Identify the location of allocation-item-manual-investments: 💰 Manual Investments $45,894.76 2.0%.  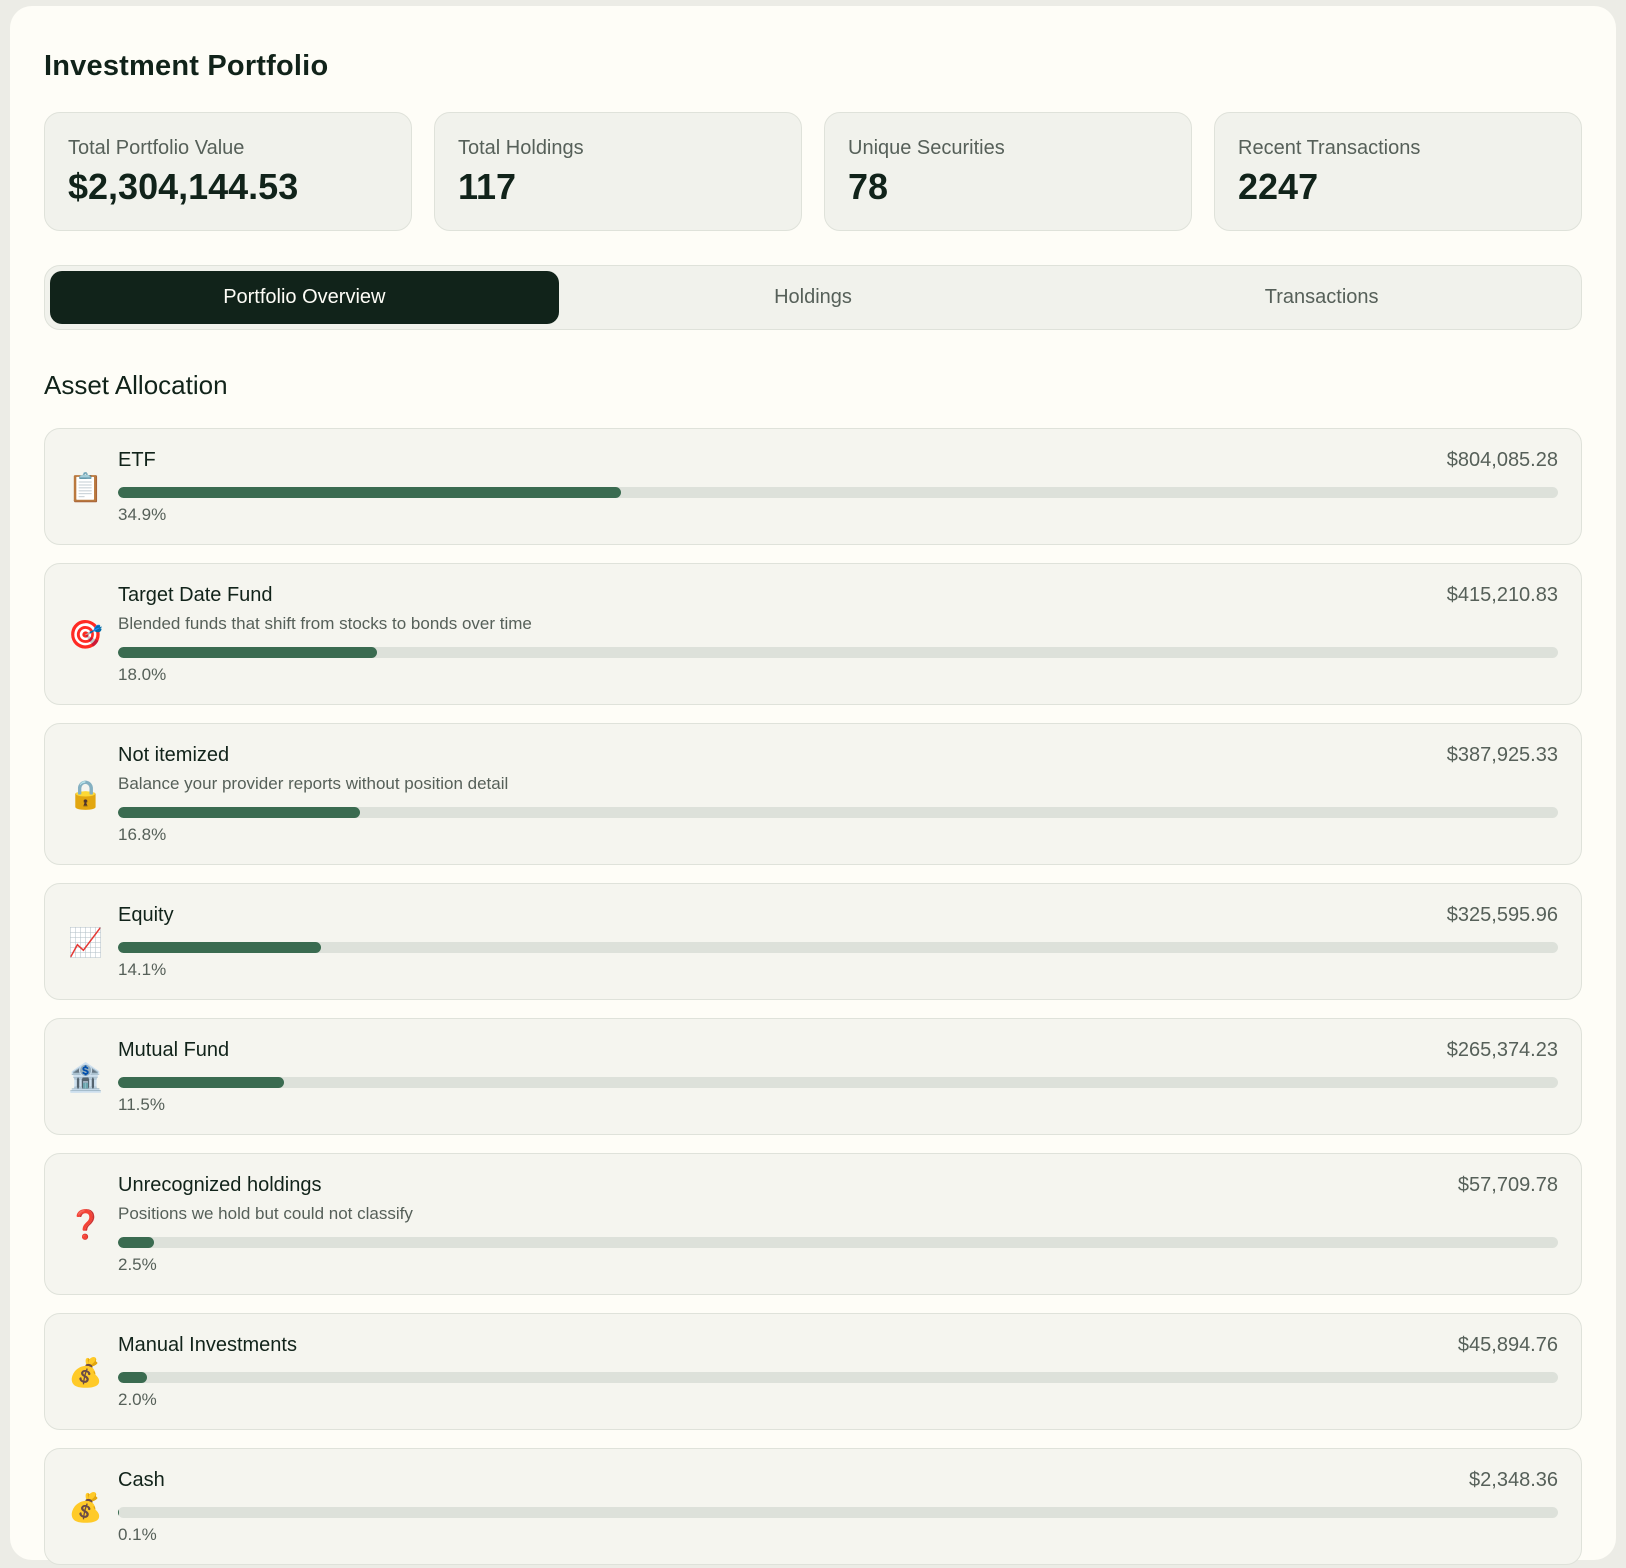
(813, 1371).